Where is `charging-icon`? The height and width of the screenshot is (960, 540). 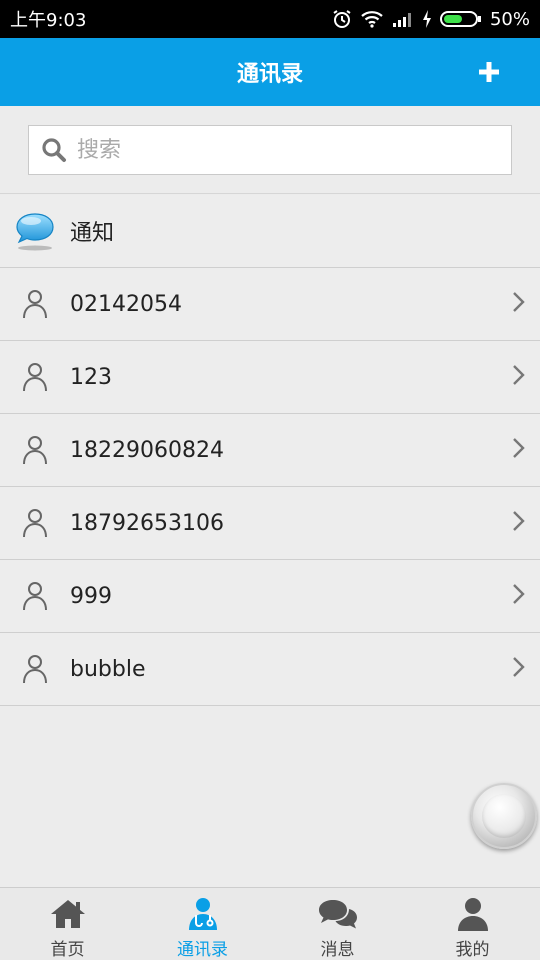 charging-icon is located at coordinates (427, 19).